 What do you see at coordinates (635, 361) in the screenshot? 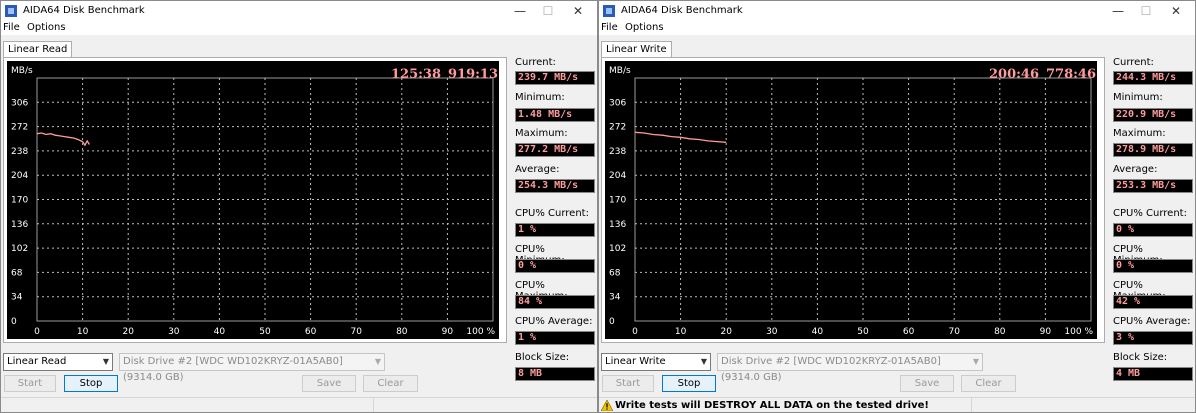
I see `test-type-value: Linear Write` at bounding box center [635, 361].